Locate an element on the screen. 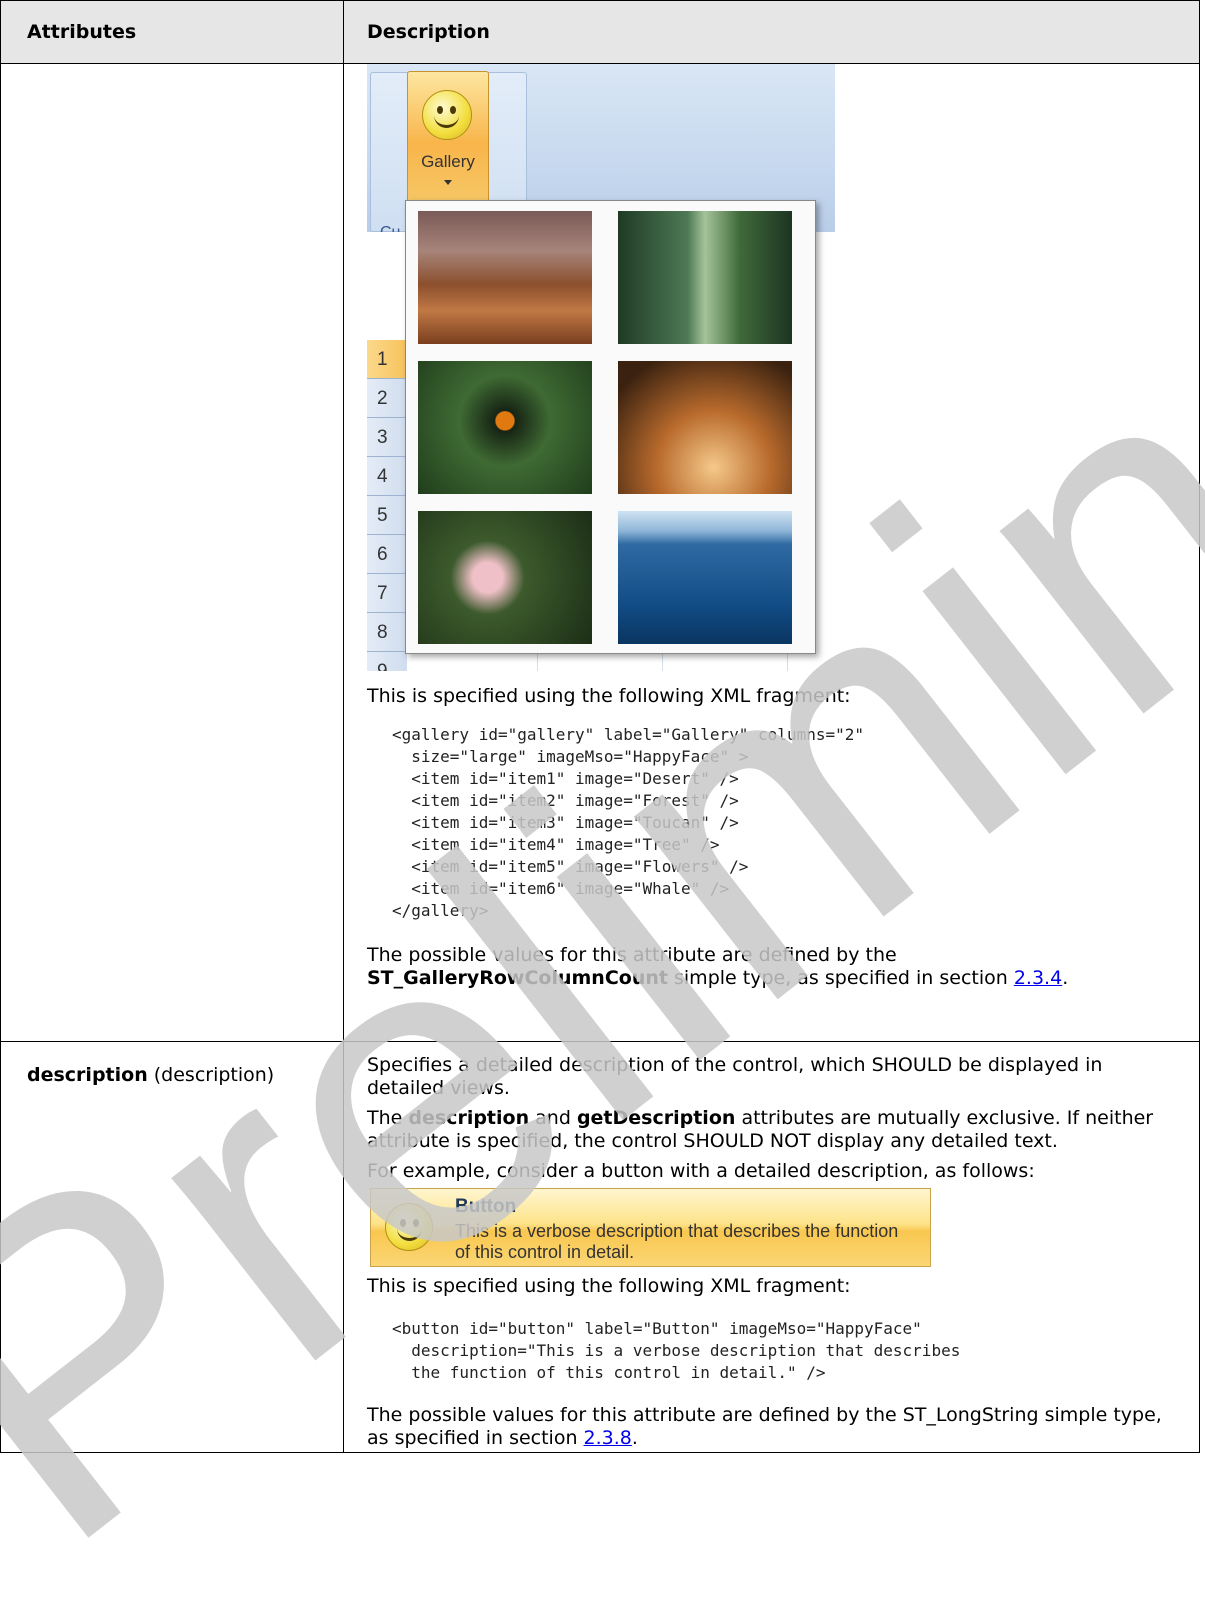  attribute-cell: description (description) is located at coordinates (172, 1247).